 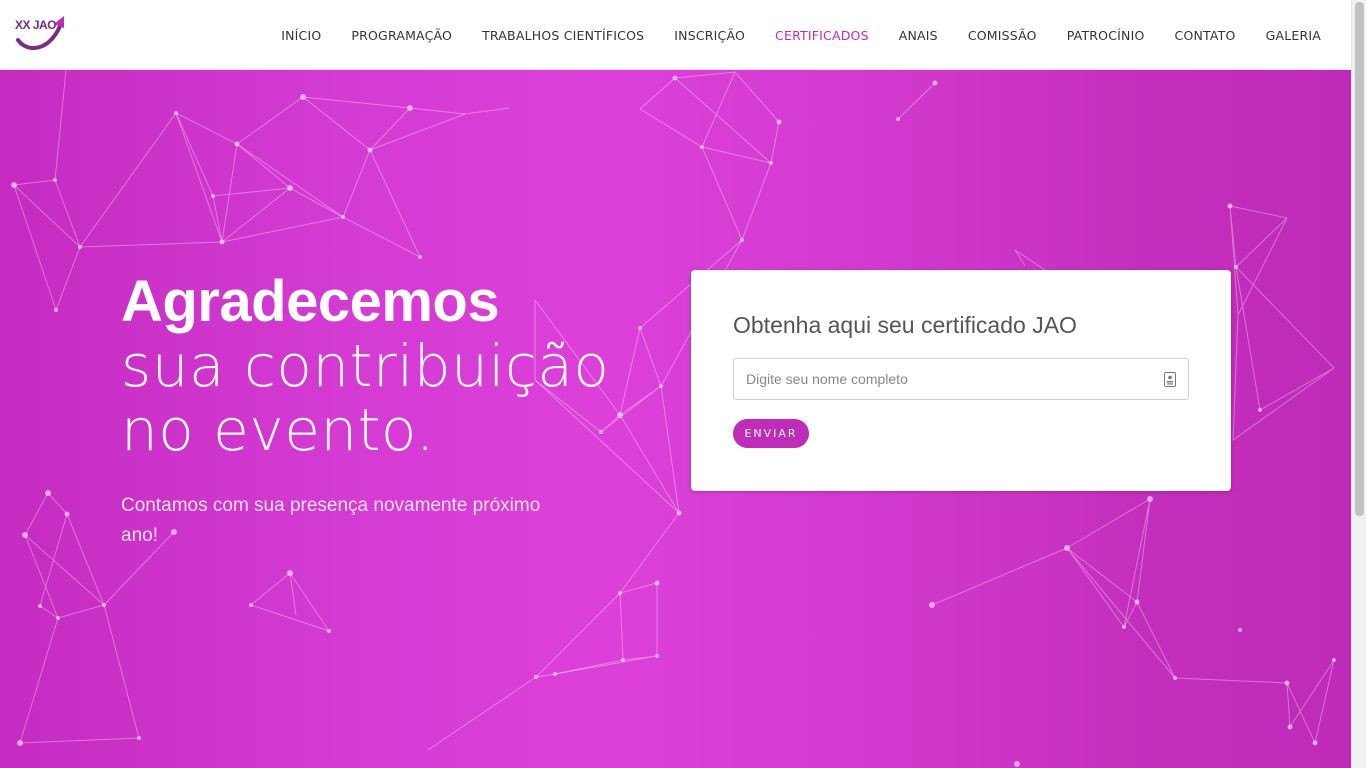 I want to click on scrollbar-thumb, so click(x=1359, y=259).